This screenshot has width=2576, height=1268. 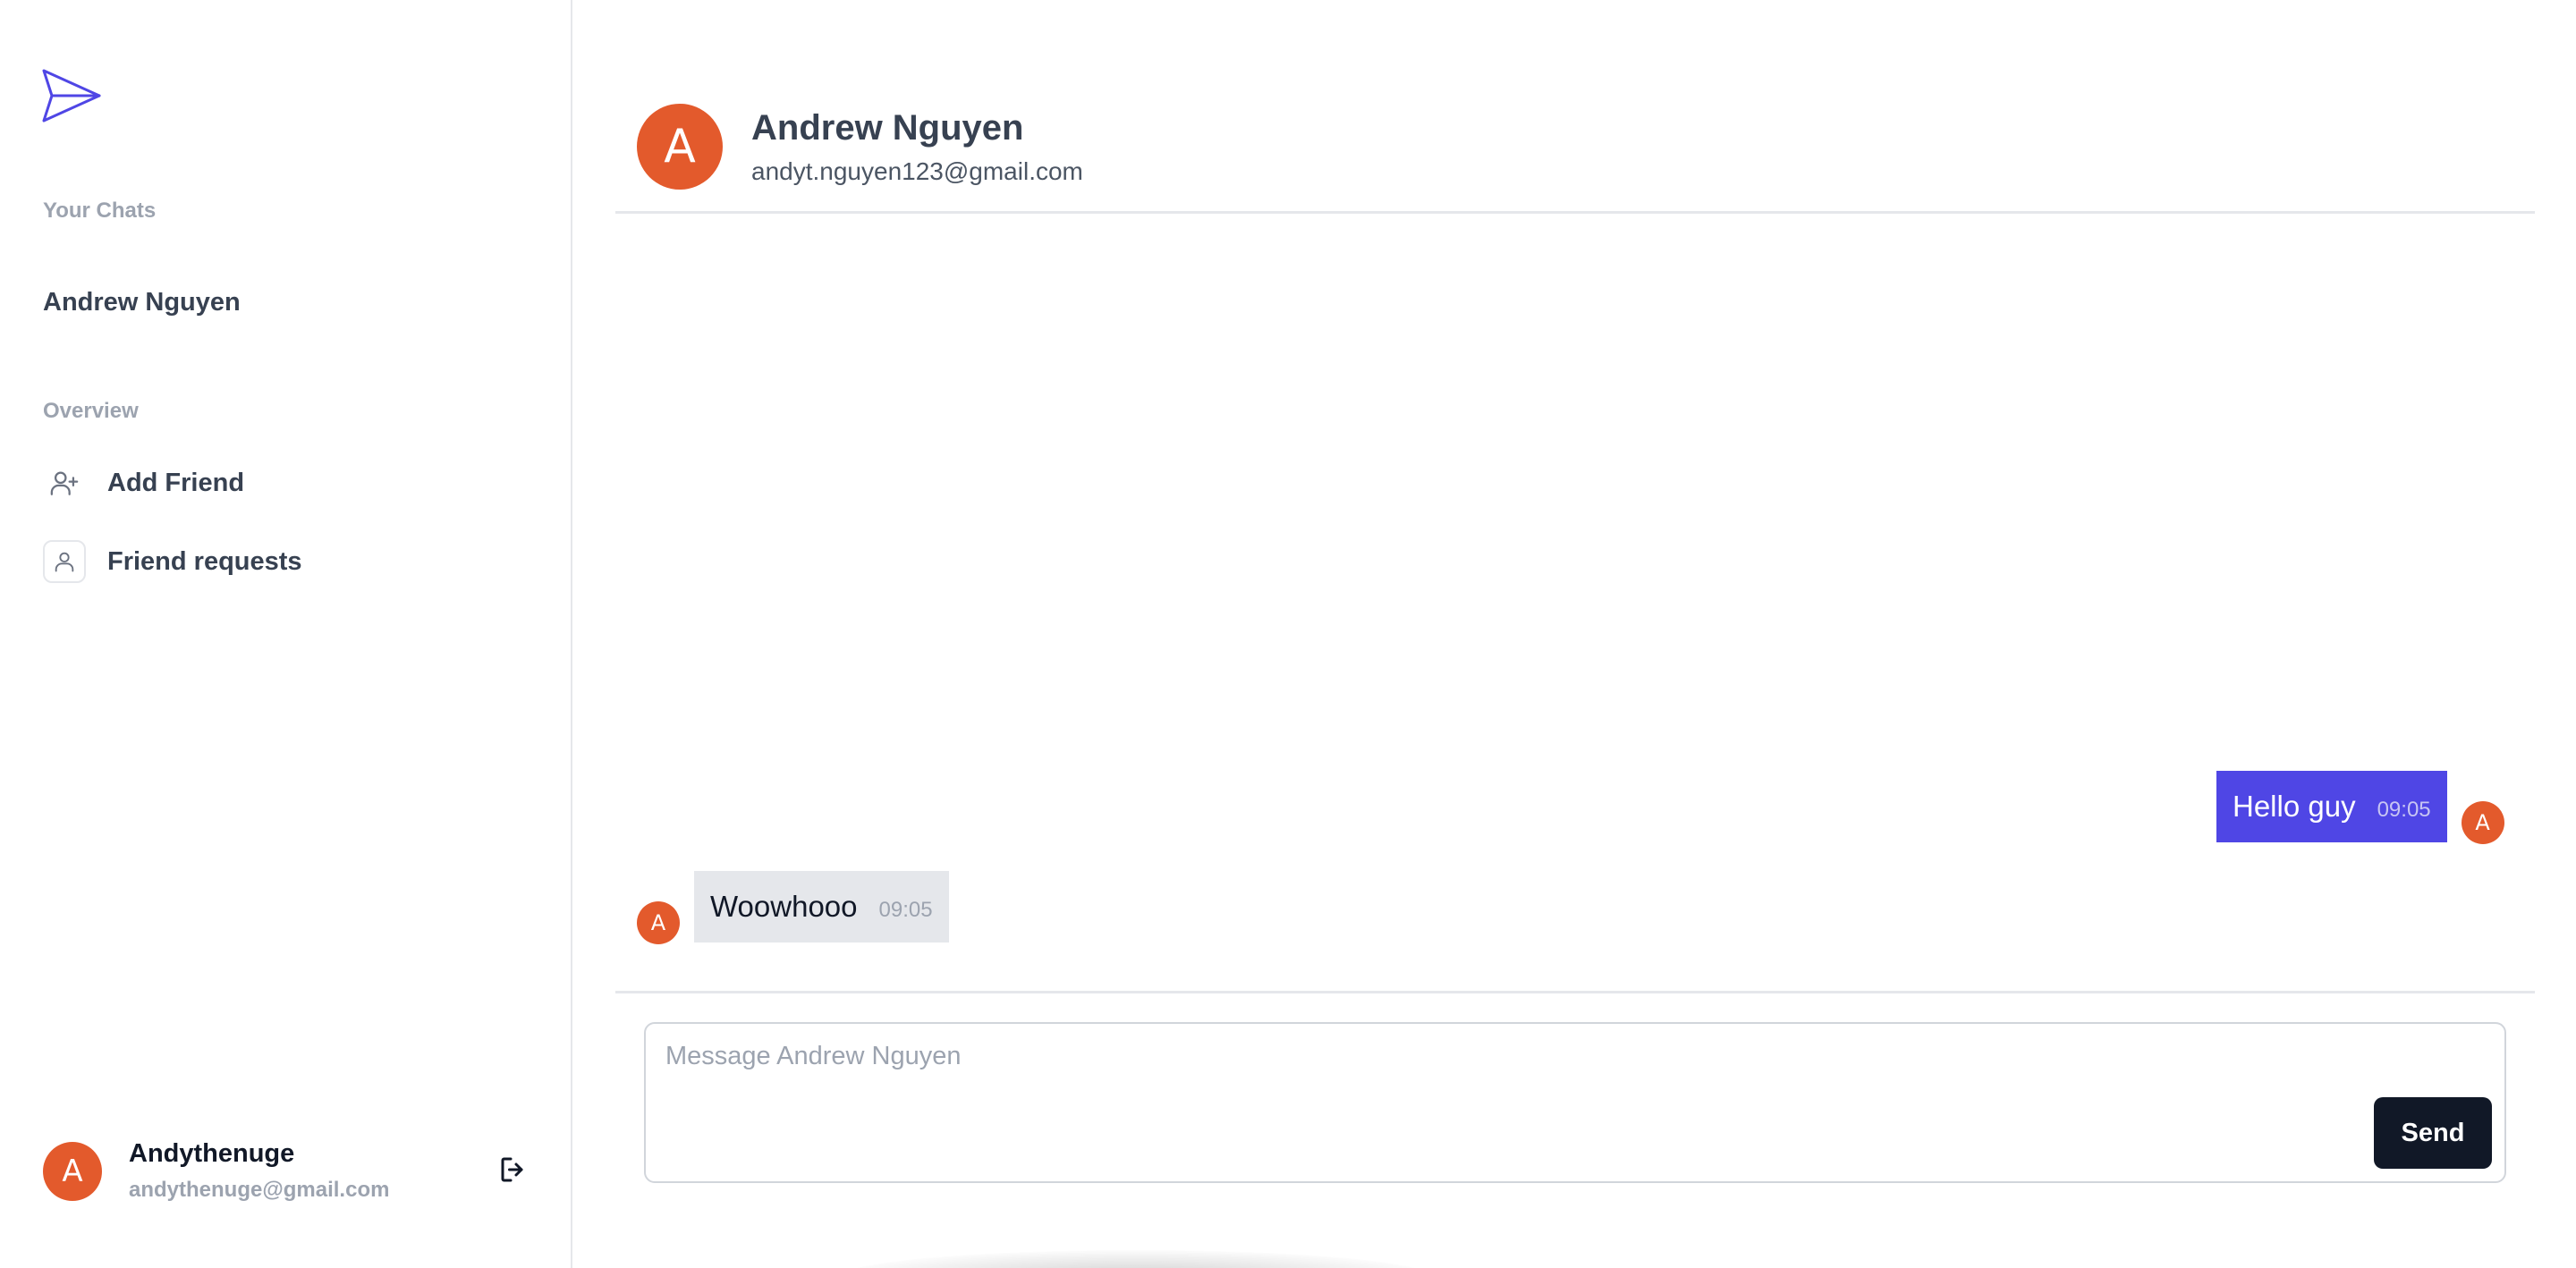 What do you see at coordinates (142, 302) in the screenshot?
I see `sidebar-chat-andrew-nguyen: Andrew Nguyen` at bounding box center [142, 302].